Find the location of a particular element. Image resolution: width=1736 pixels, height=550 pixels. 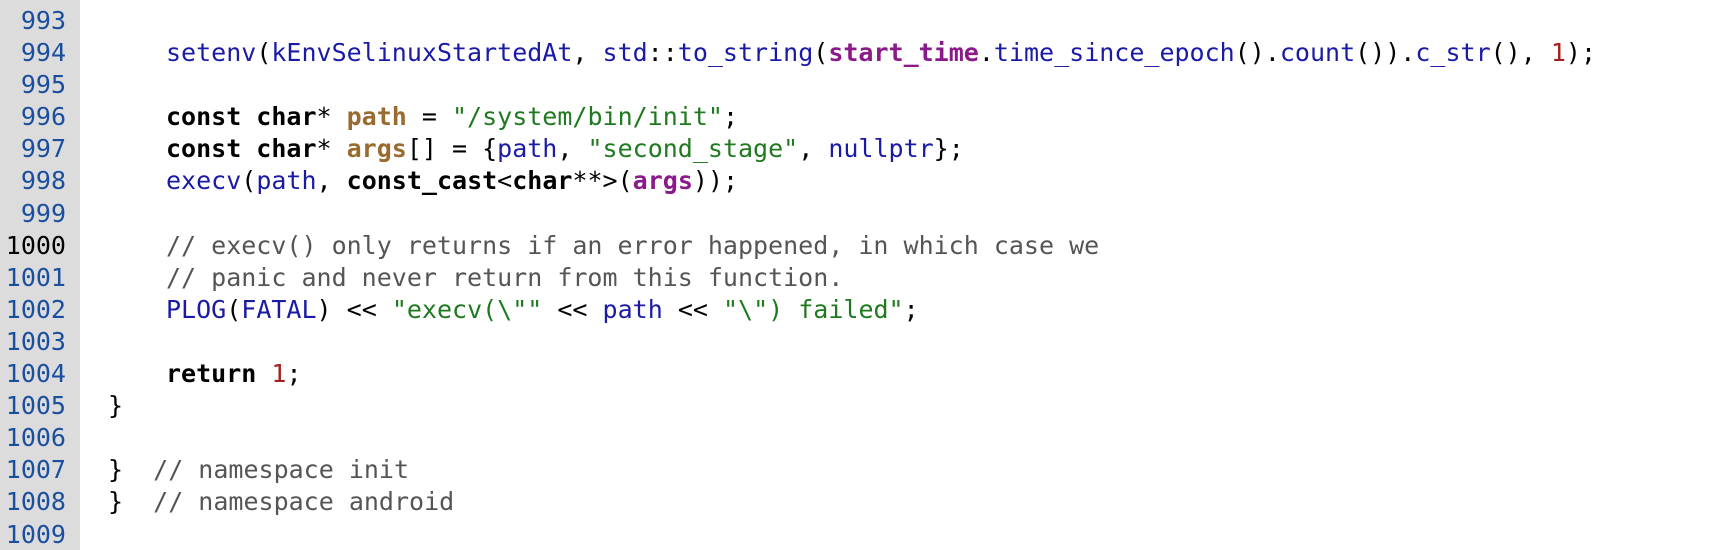

code-token: time_since_epoch is located at coordinates (1114, 53).